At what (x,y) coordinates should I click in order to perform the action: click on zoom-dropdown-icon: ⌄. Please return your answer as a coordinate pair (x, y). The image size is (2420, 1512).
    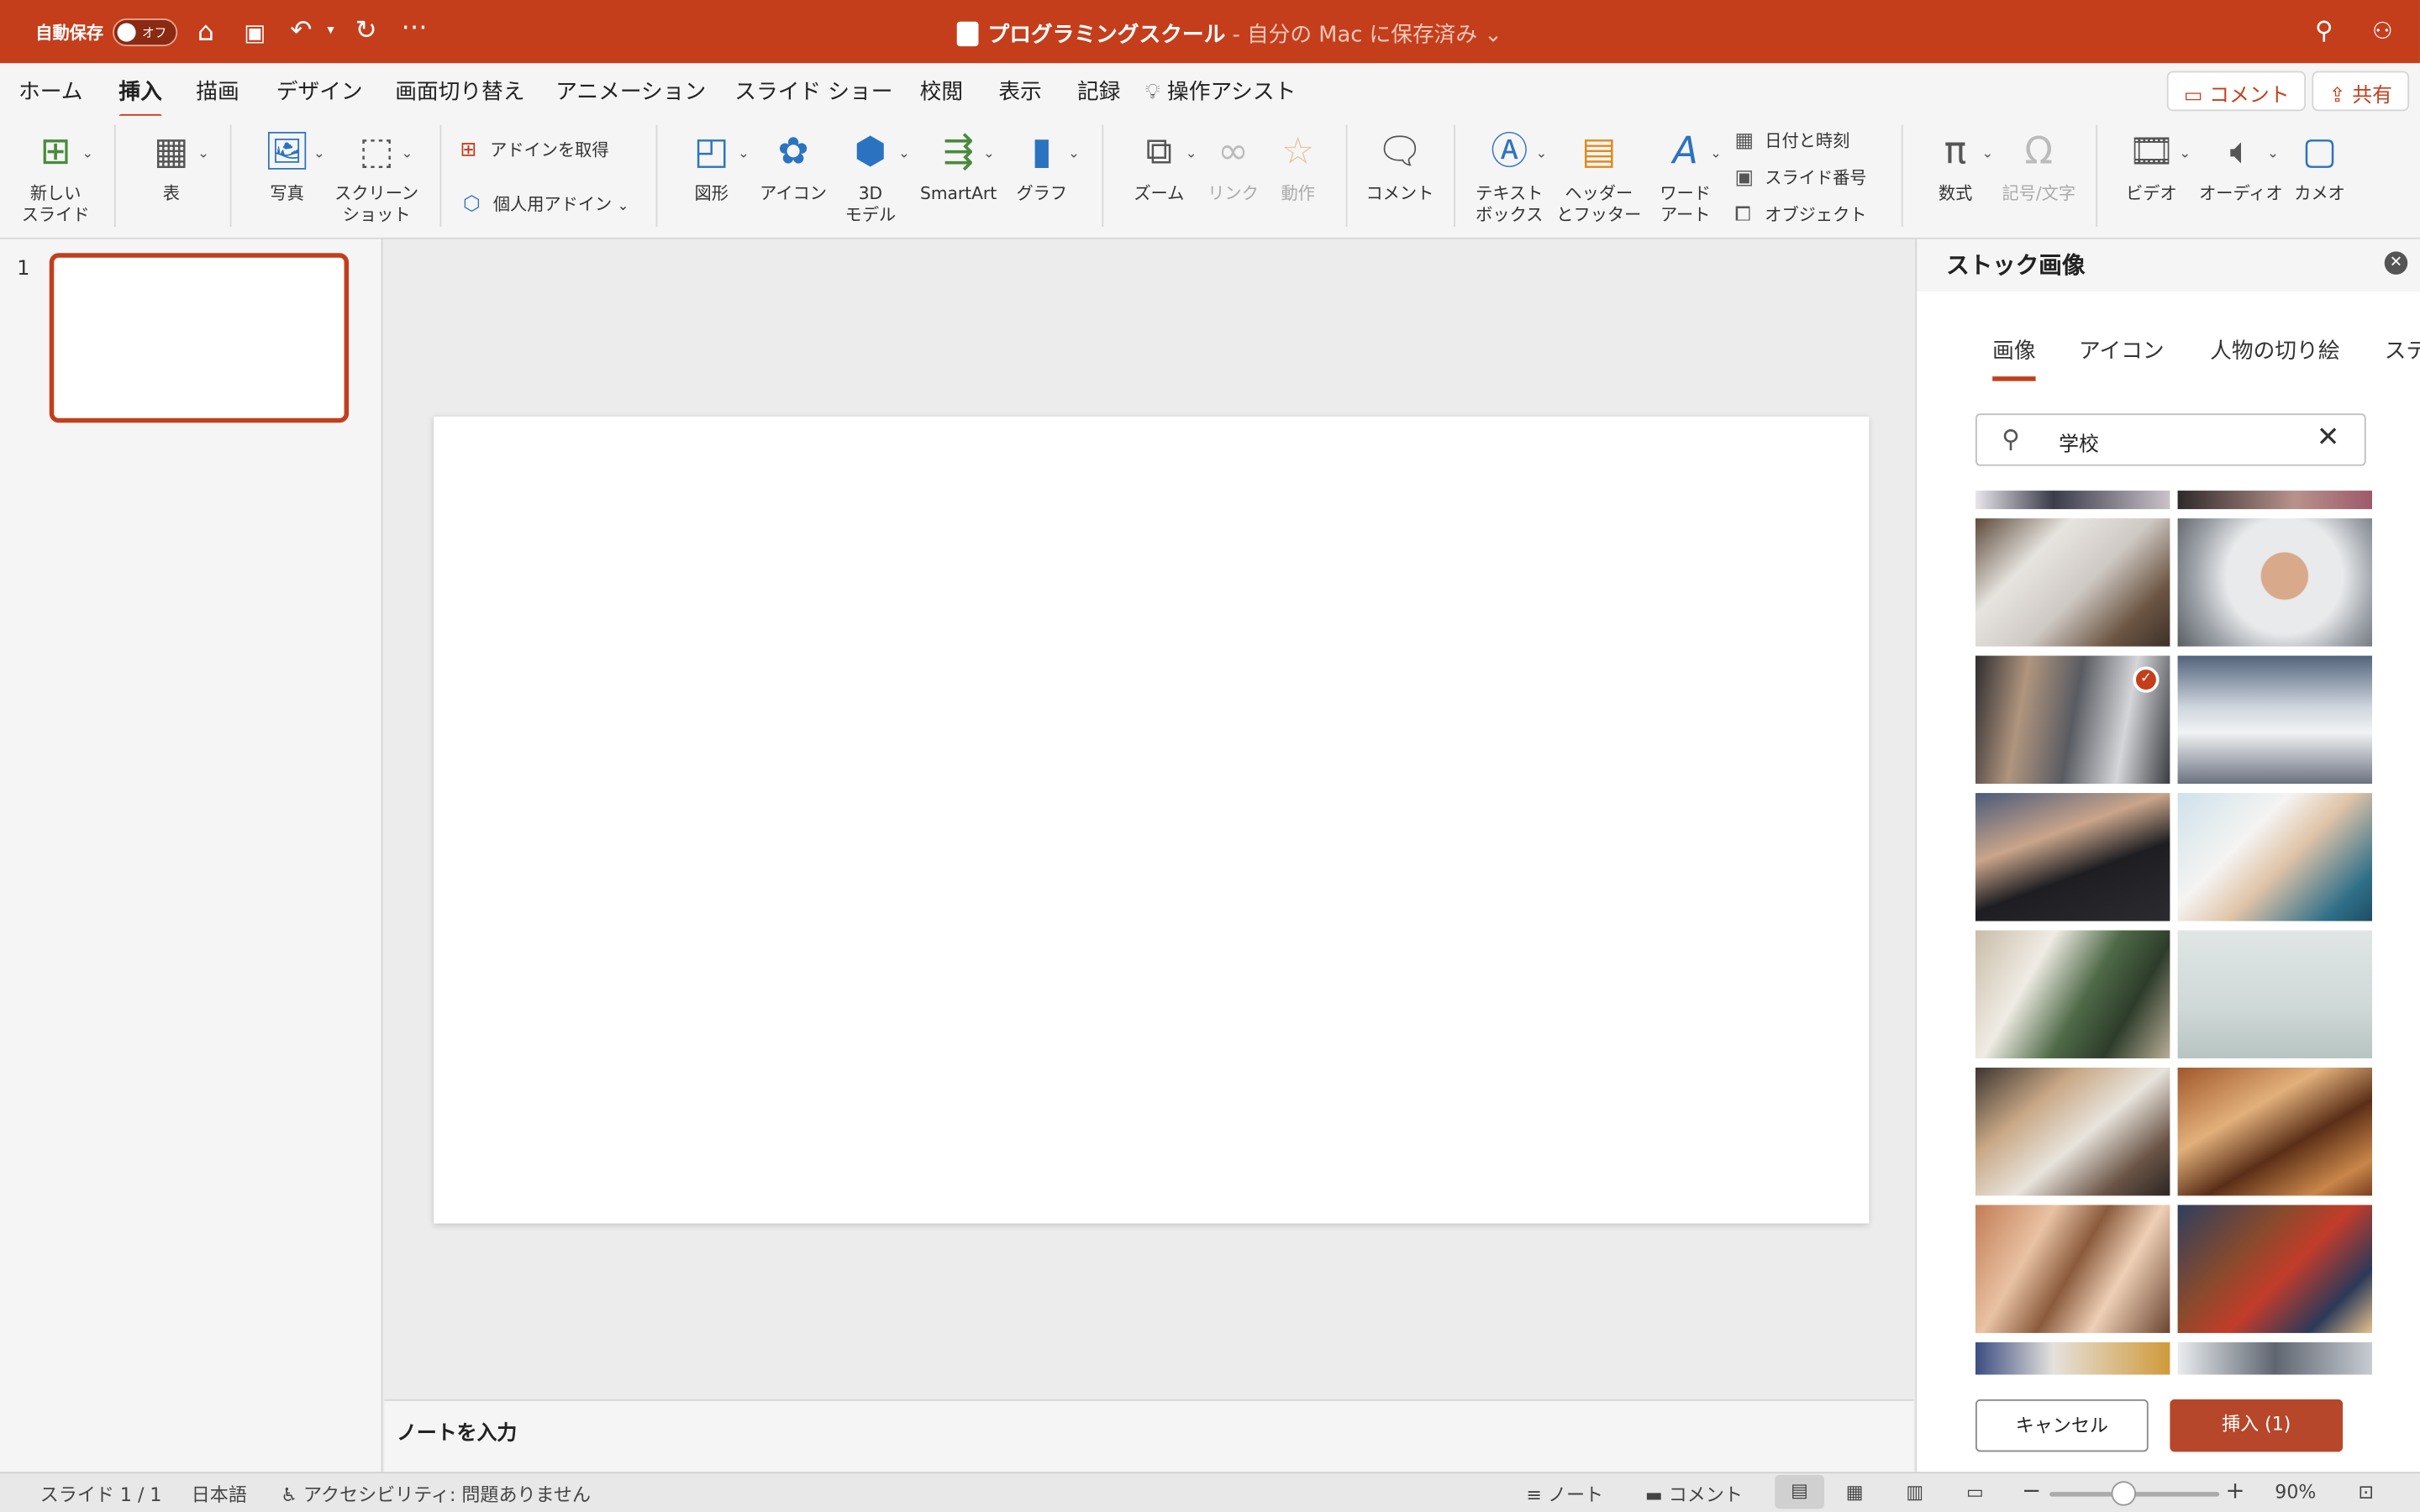
    Looking at the image, I should click on (1192, 153).